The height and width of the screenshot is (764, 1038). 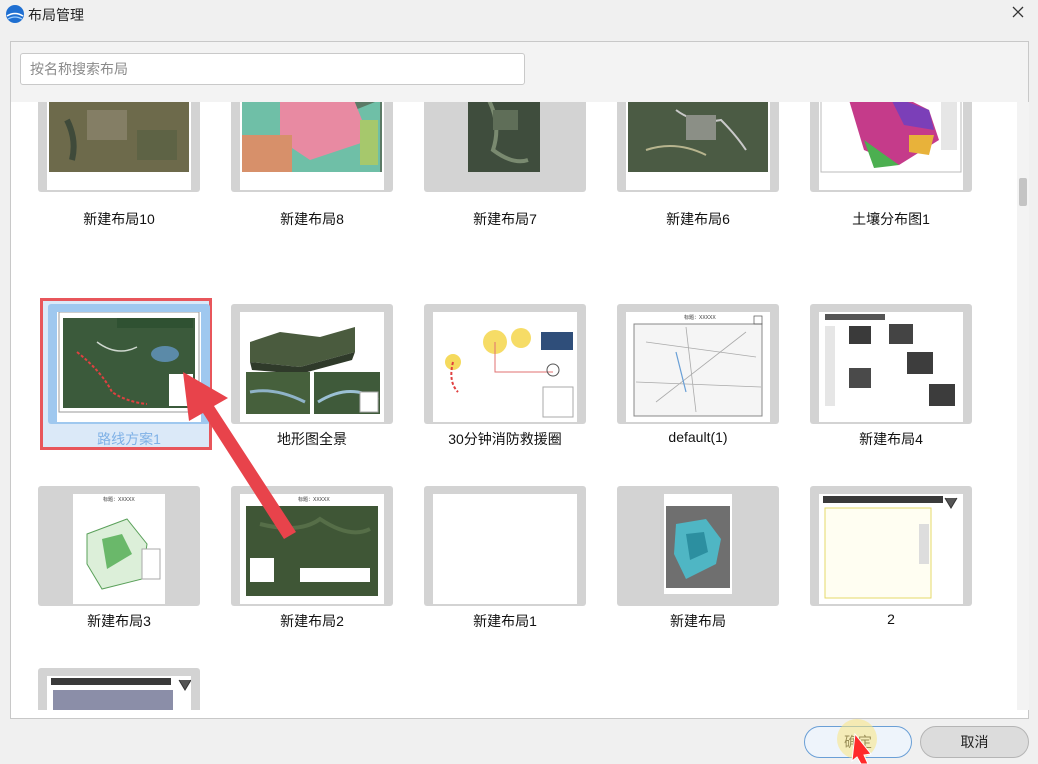 I want to click on click-indicator, so click(x=857, y=739).